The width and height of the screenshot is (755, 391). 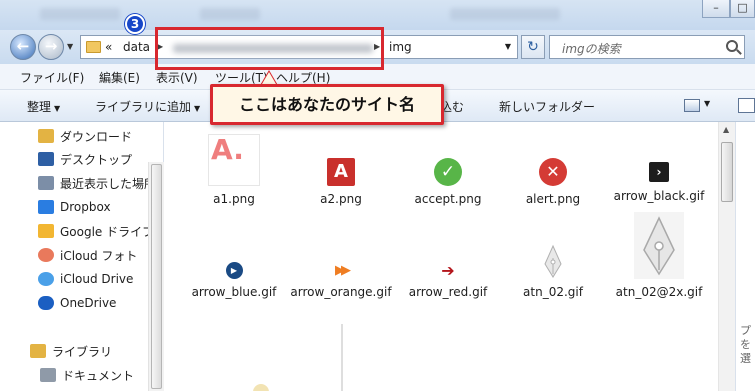 I want to click on nav-item-label: iCloud フォト, so click(x=99, y=255).